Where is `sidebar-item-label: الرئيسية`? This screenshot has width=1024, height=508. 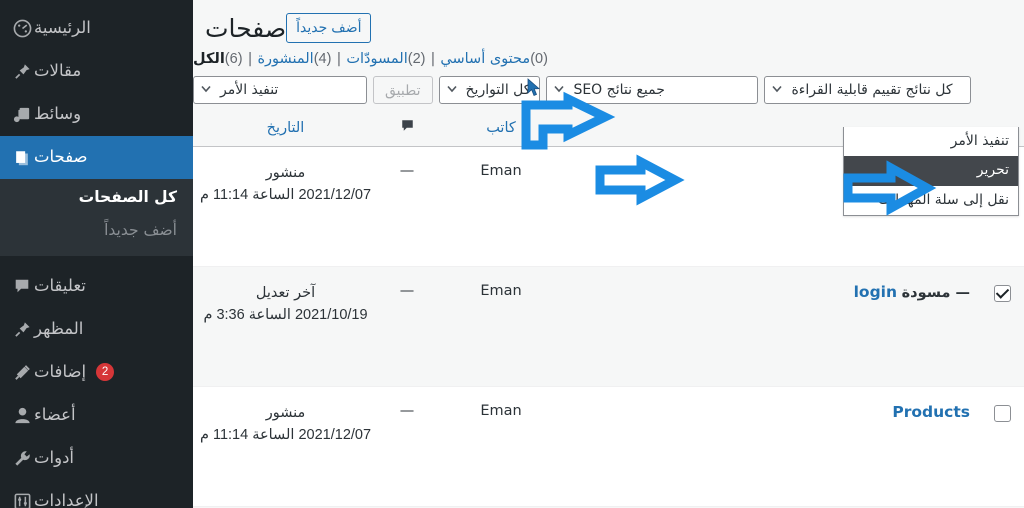 sidebar-item-label: الرئيسية is located at coordinates (62, 28).